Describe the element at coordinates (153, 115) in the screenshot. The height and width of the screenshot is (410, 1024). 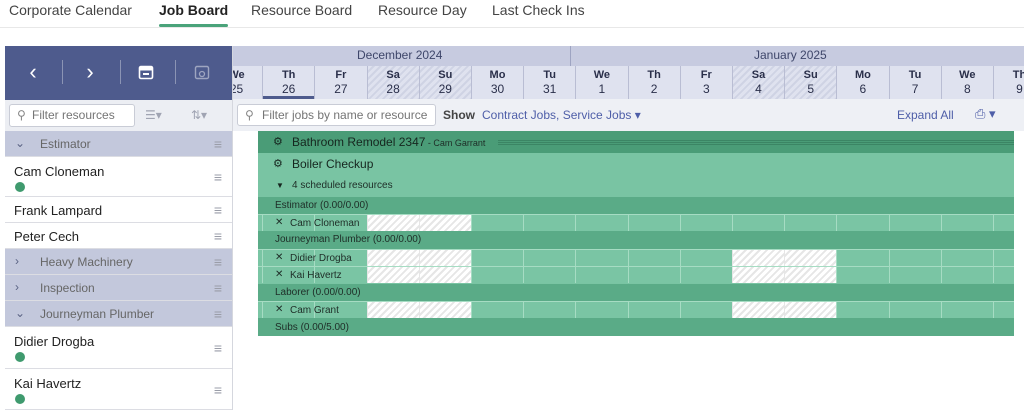
I see `list-view-icon: ☰▾` at that location.